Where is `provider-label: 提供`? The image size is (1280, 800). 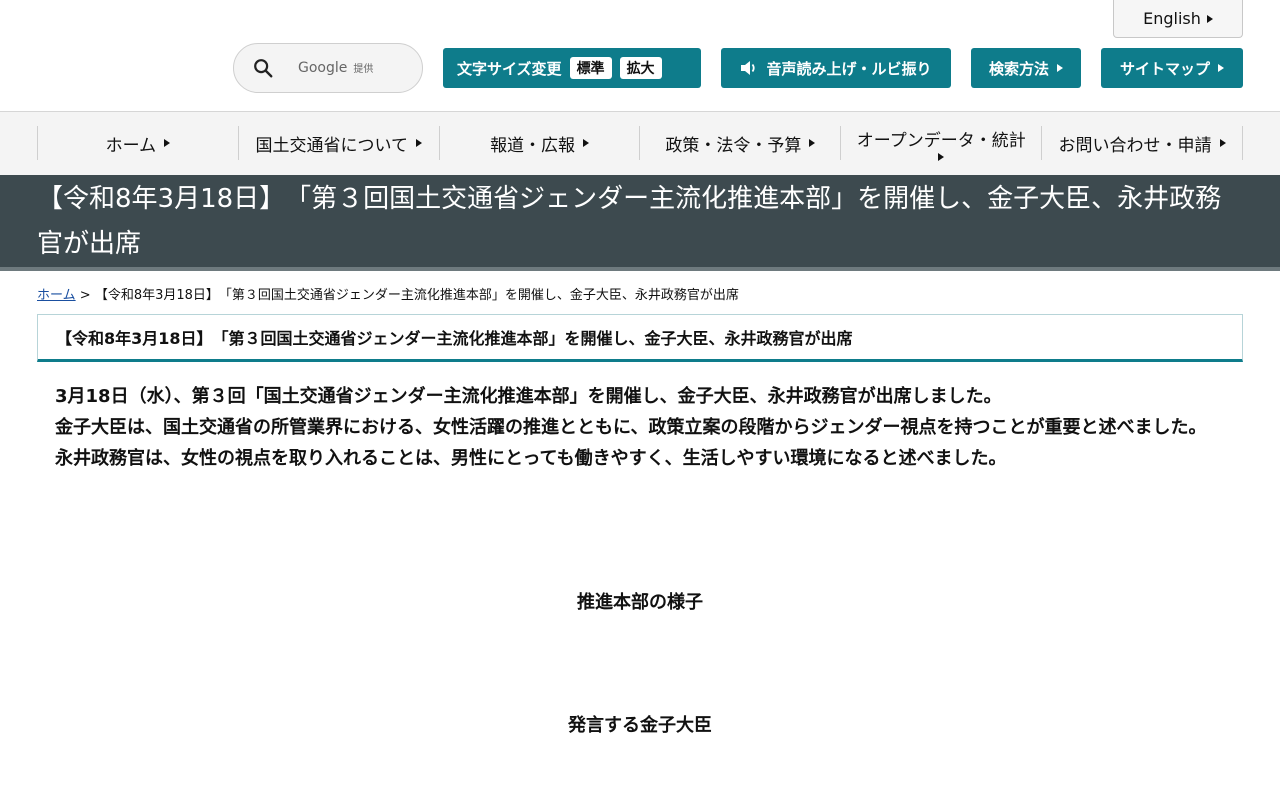
provider-label: 提供 is located at coordinates (363, 69).